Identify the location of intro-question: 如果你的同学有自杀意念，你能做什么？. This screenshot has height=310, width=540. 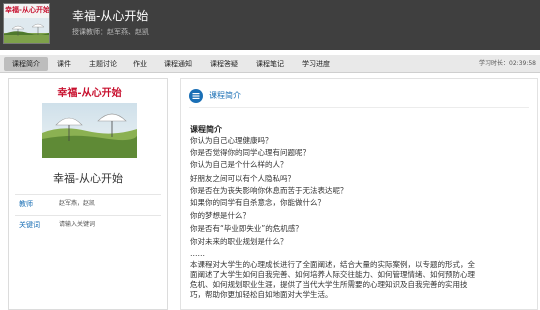
(257, 202).